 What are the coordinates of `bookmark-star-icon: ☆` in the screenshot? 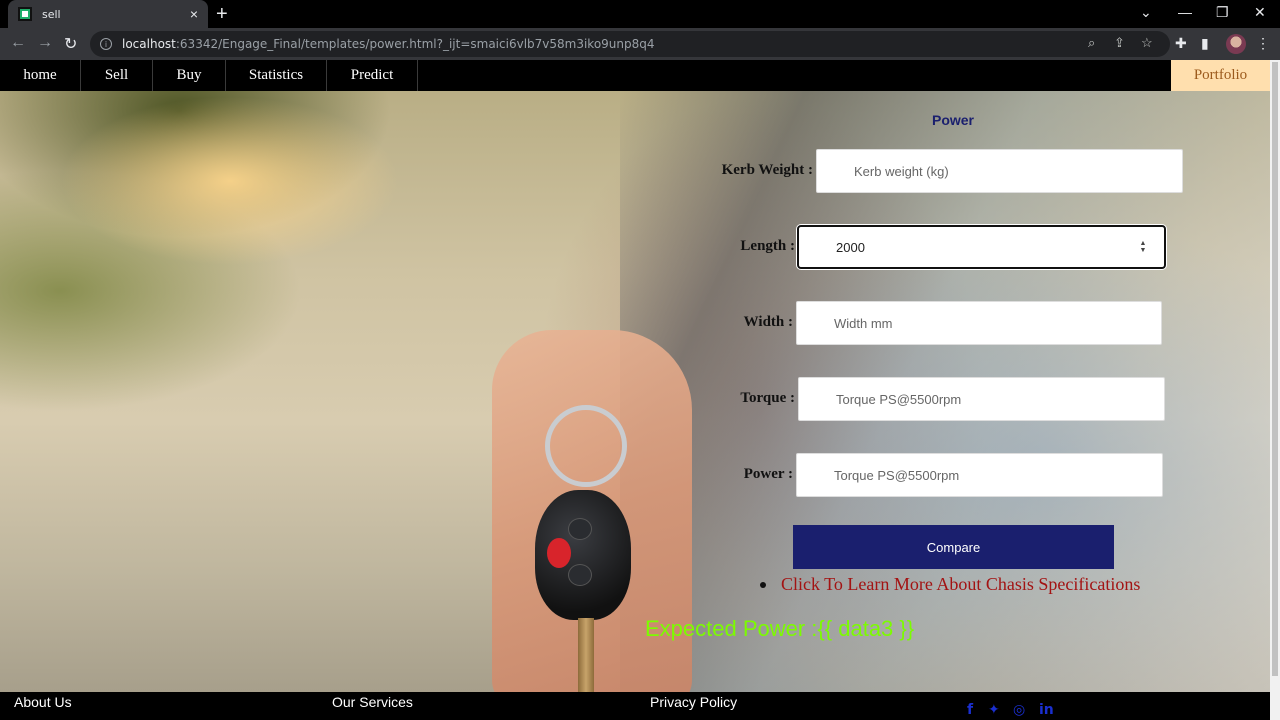 It's located at (1147, 43).